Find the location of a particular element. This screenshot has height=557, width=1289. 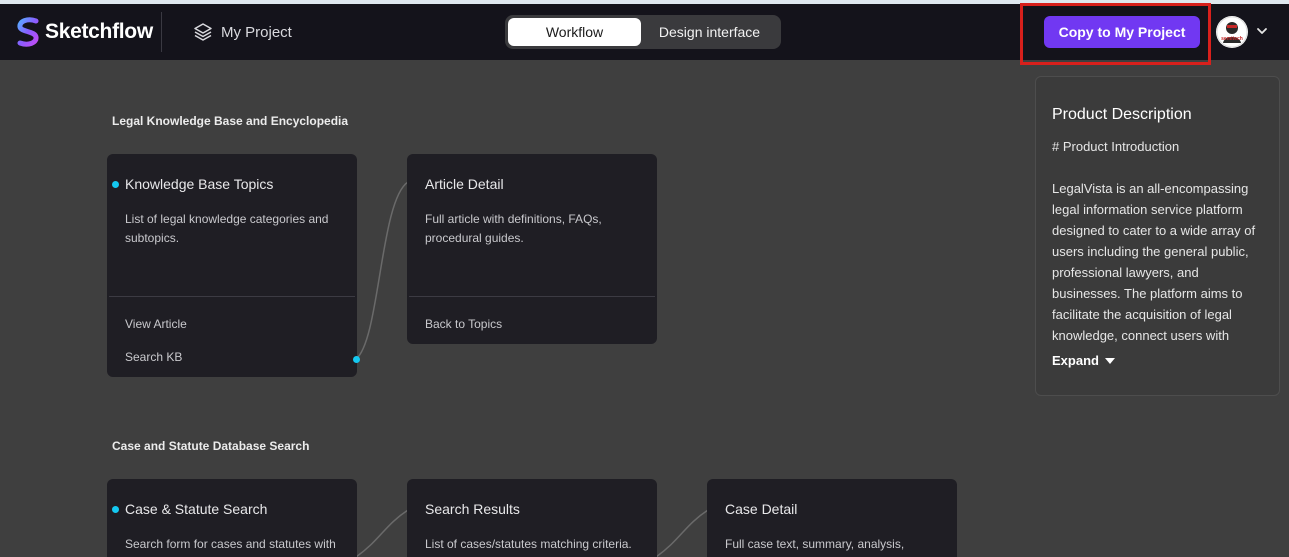

connector-kb-to-article is located at coordinates (382, 270).